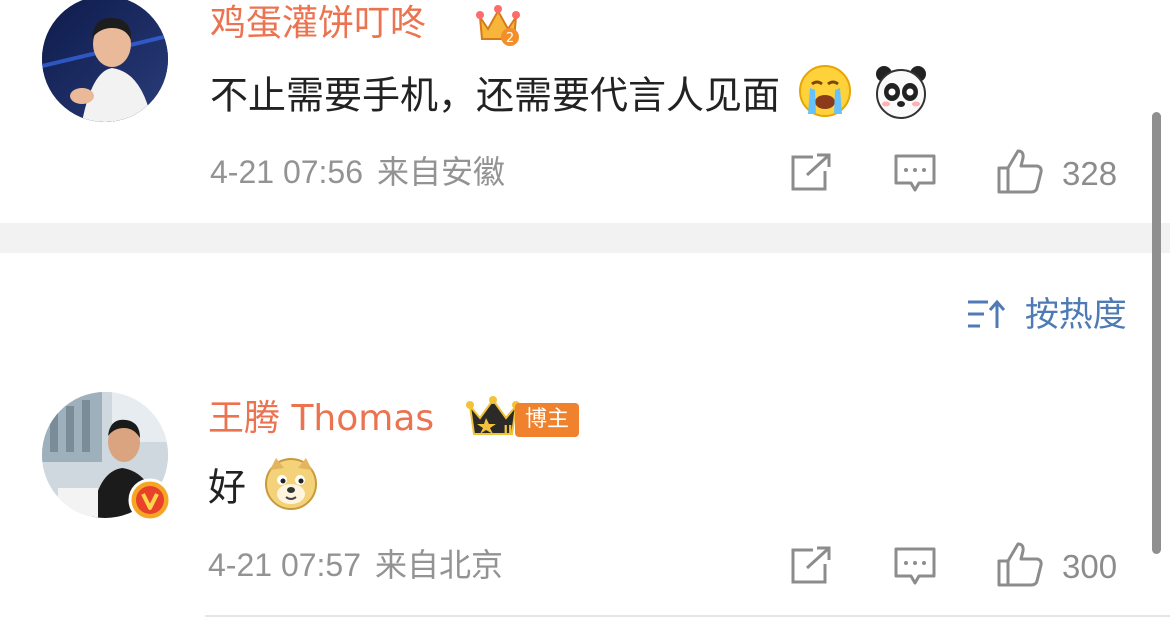 This screenshot has width=1170, height=625. What do you see at coordinates (150, 500) in the screenshot?
I see `verified-v-icon` at bounding box center [150, 500].